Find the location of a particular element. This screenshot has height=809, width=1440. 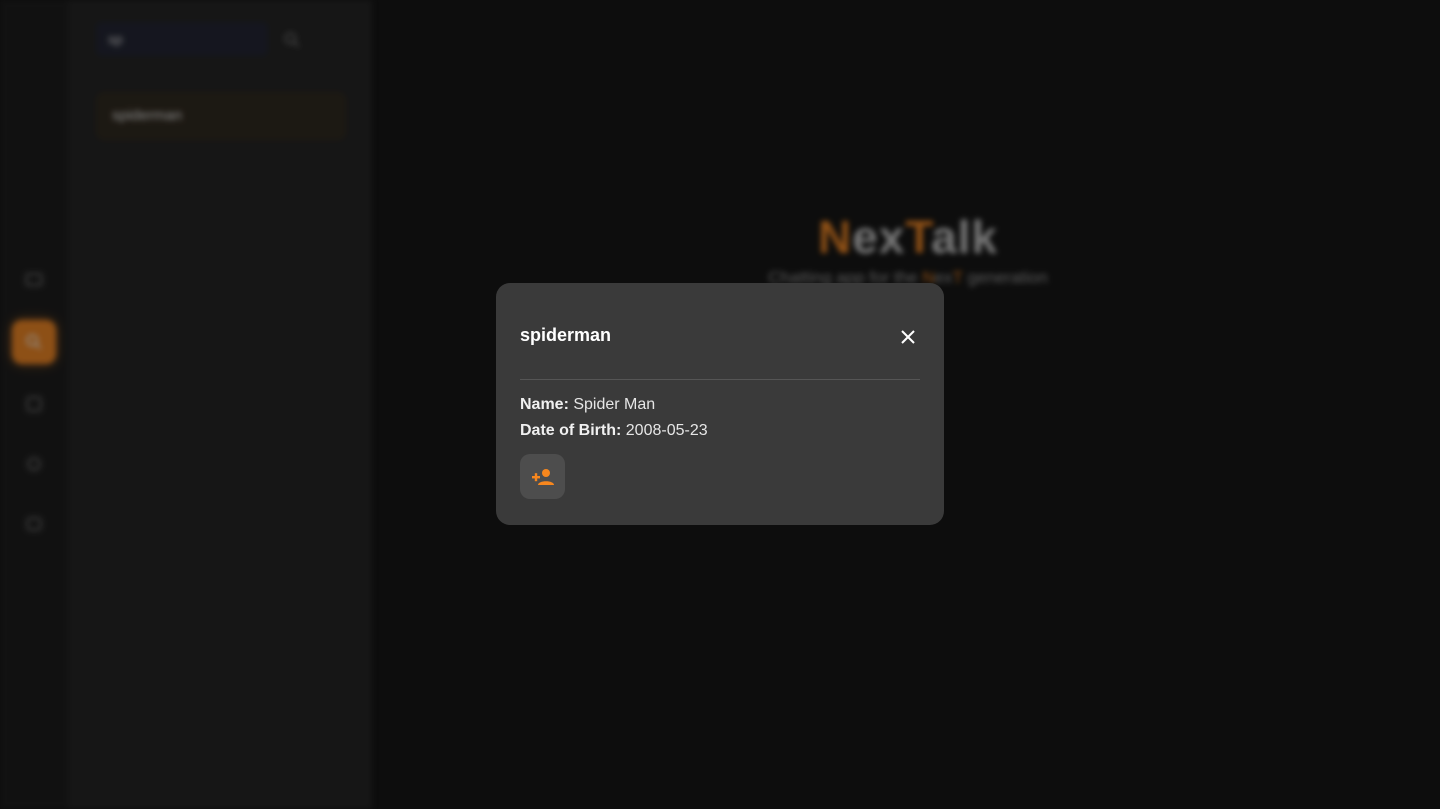

nav-rail is located at coordinates (34, 404).